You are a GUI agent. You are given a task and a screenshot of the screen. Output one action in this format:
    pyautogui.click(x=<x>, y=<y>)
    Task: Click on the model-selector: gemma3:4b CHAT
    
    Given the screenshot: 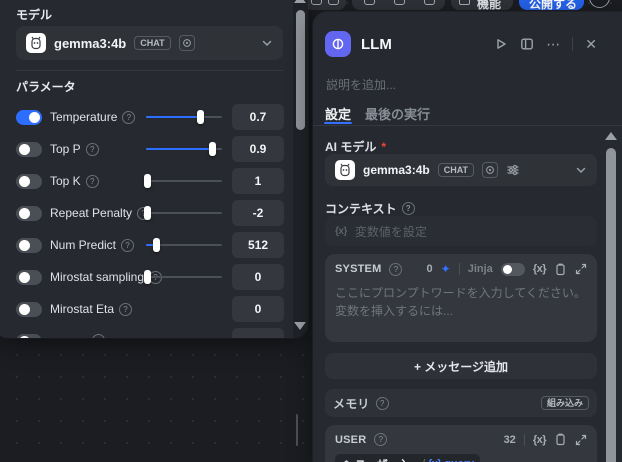 What is the action you would take?
    pyautogui.click(x=149, y=43)
    